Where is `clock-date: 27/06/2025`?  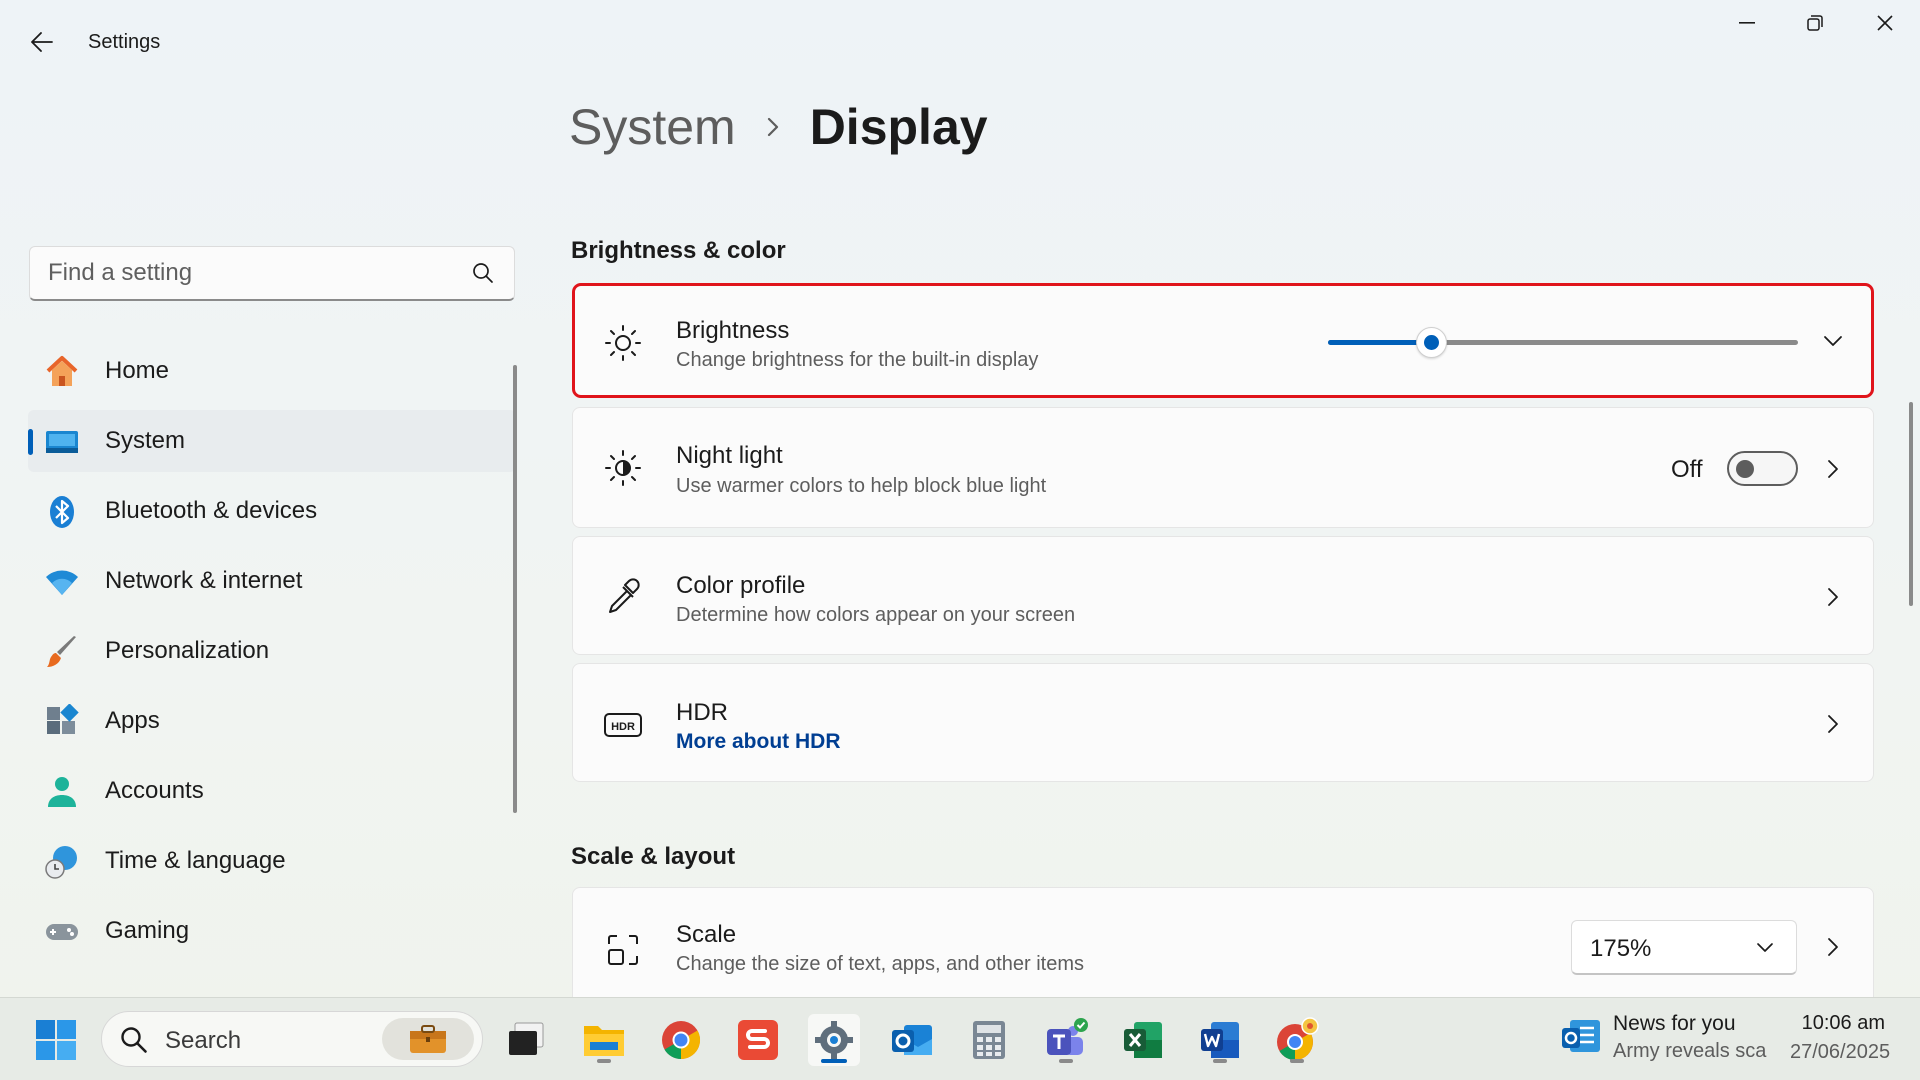
clock-date: 27/06/2025 is located at coordinates (1840, 1052).